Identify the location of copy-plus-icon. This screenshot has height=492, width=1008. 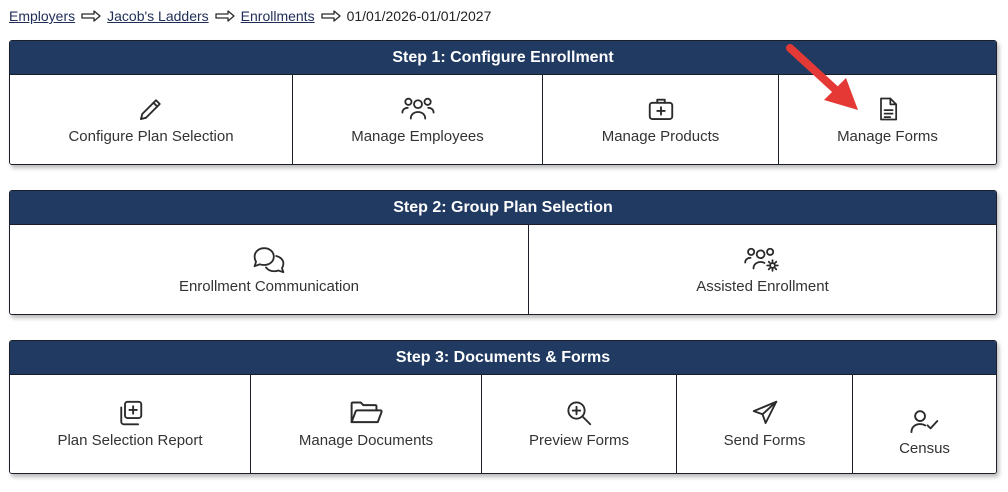
(130, 413).